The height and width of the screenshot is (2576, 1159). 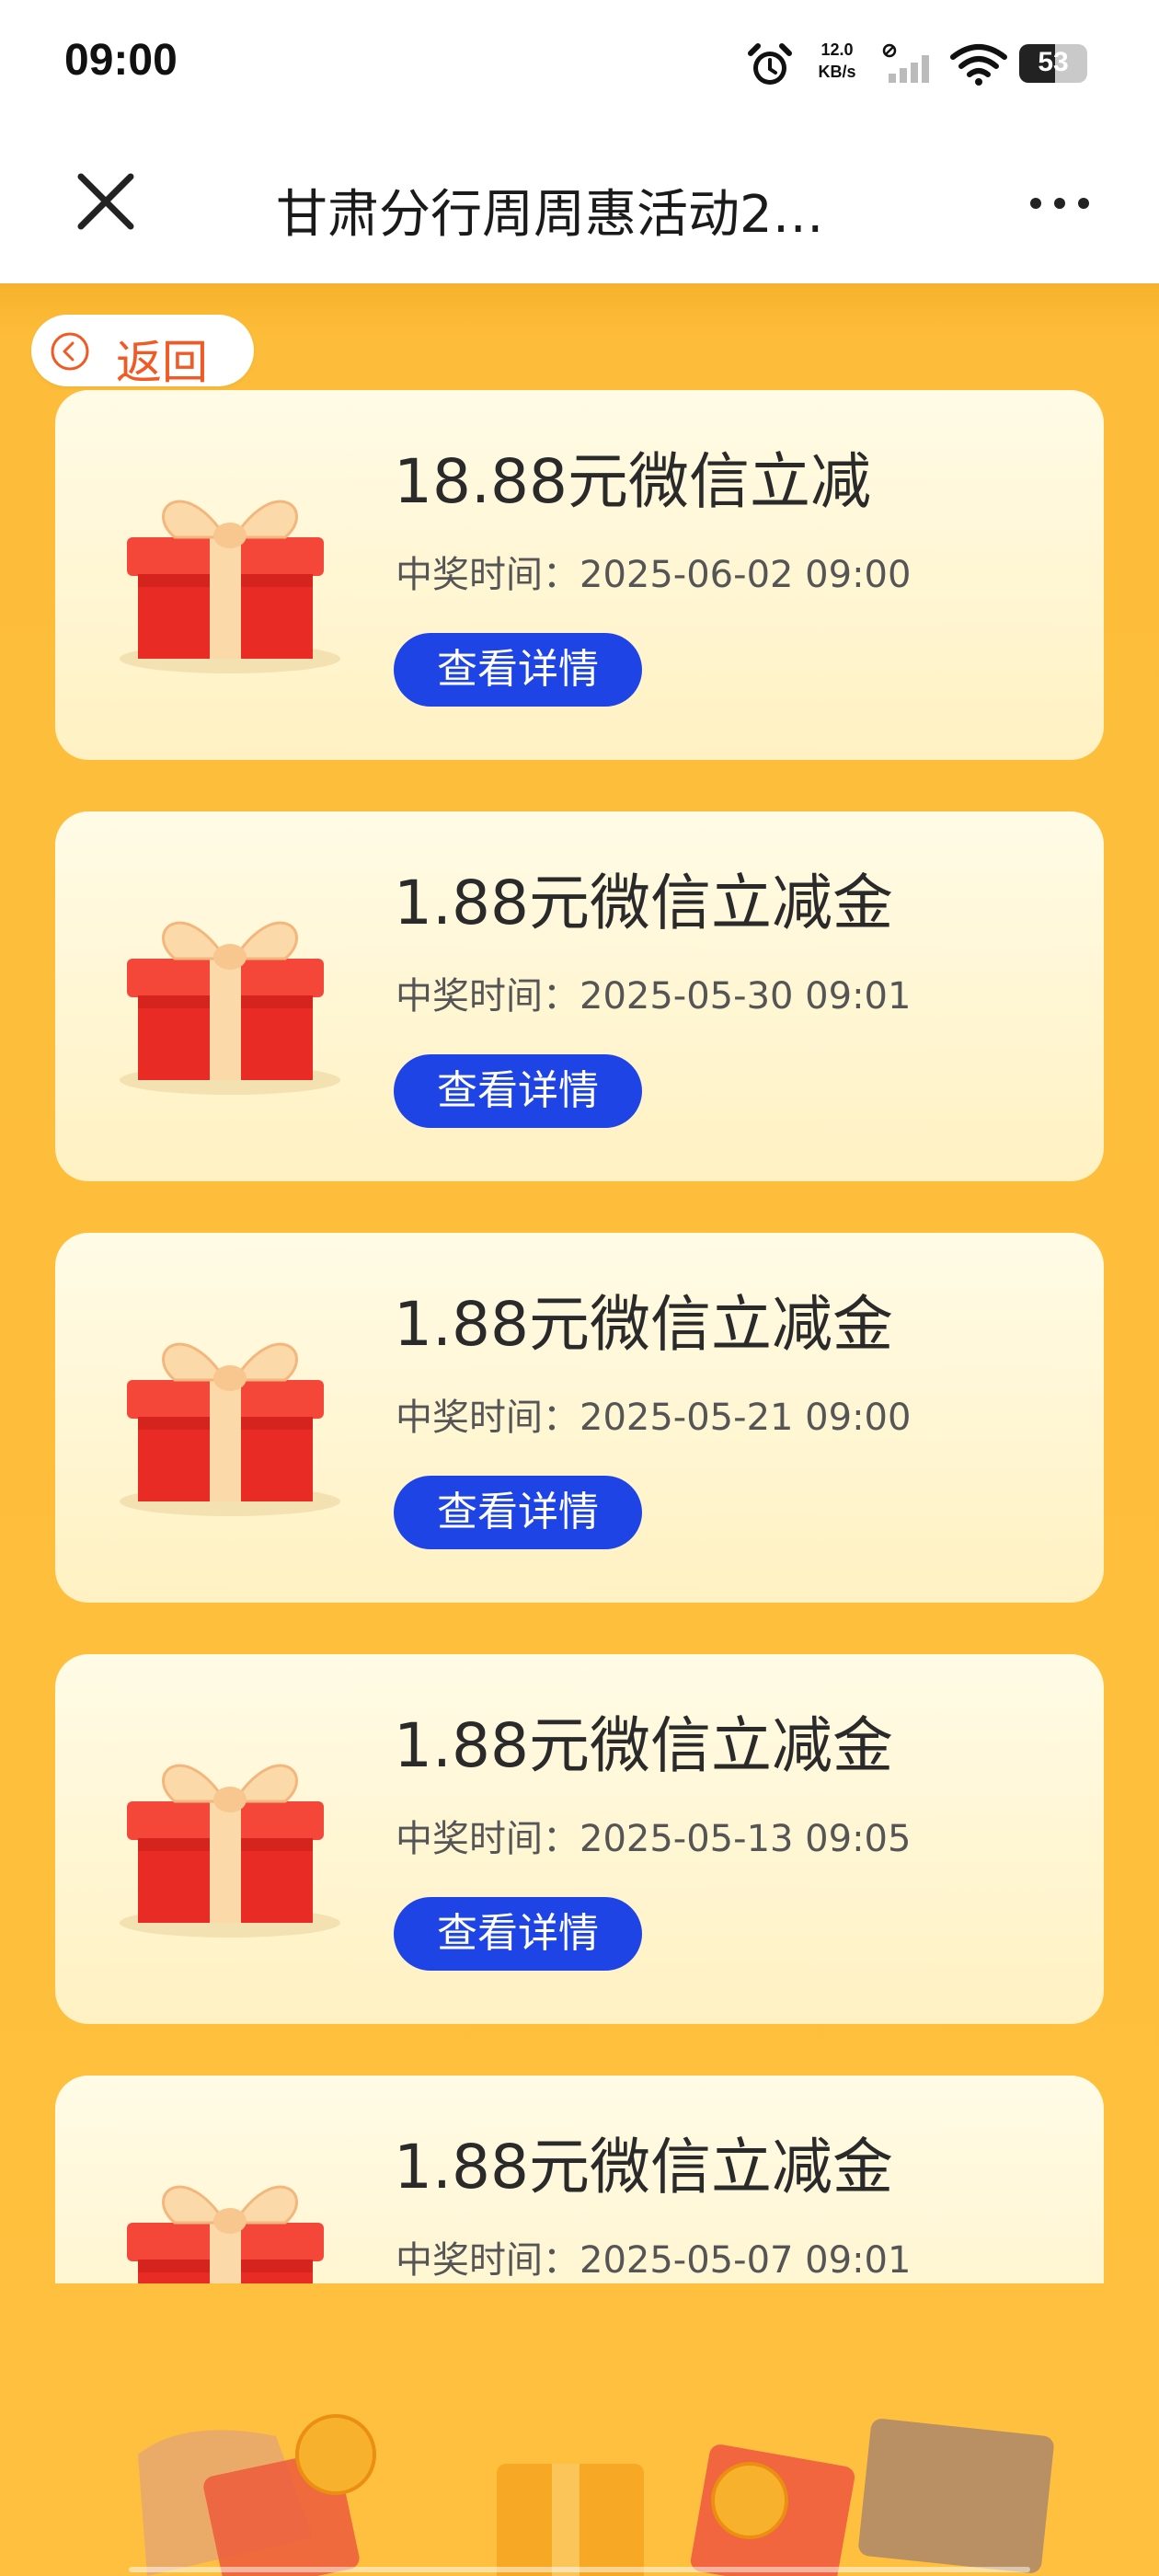 I want to click on prize-card: 1.88元微信立减金 中奖时间：2025-05-07 09:01 查看详情, so click(x=579, y=2179).